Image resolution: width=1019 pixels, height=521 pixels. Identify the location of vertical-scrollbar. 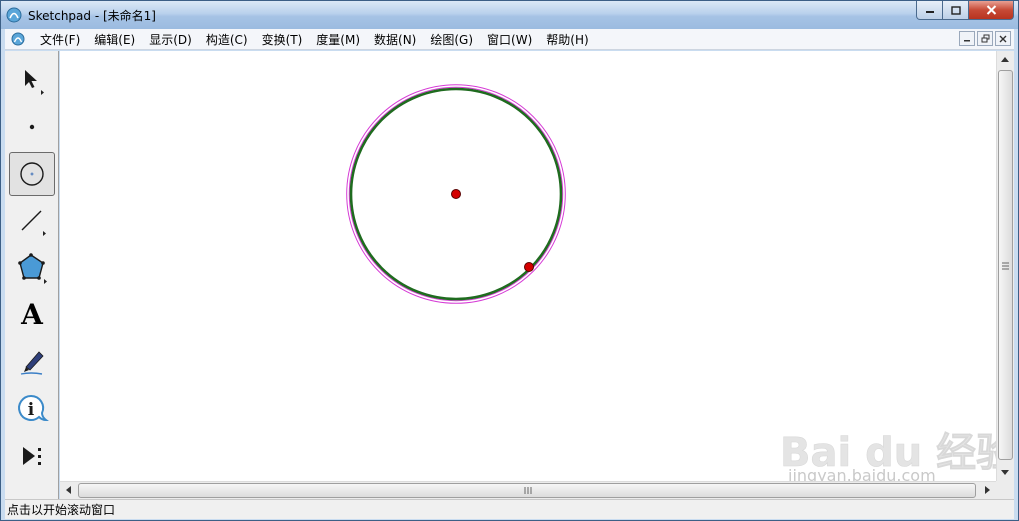
(1005, 266).